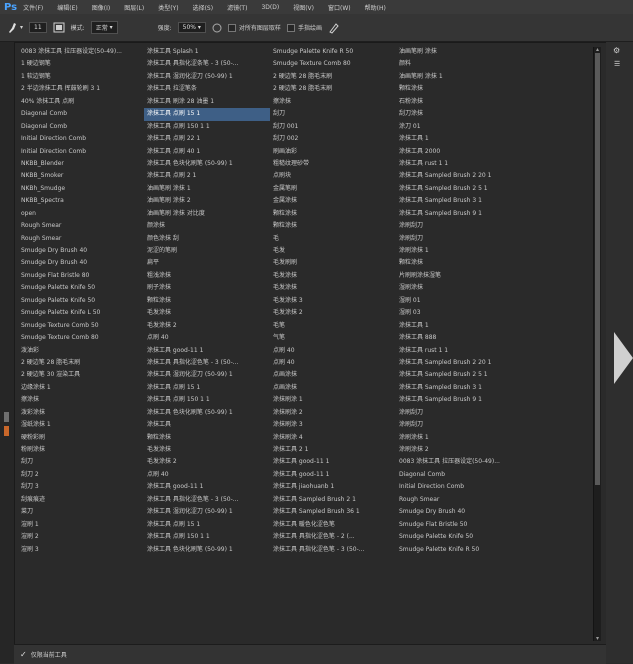 The width and height of the screenshot is (633, 664). What do you see at coordinates (459, 338) in the screenshot?
I see `preset-item: 涂抹工具 888` at bounding box center [459, 338].